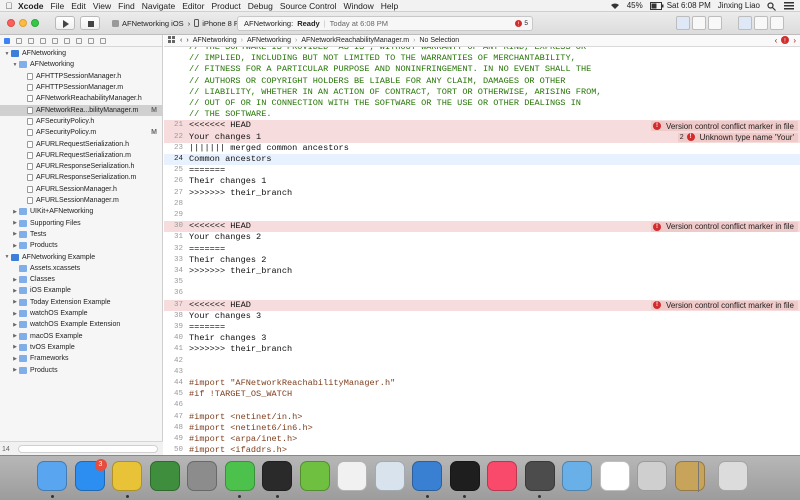 This screenshot has height=500, width=800. What do you see at coordinates (482, 148) in the screenshot?
I see `code-line: 23 ||||||| merged common ancestors` at bounding box center [482, 148].